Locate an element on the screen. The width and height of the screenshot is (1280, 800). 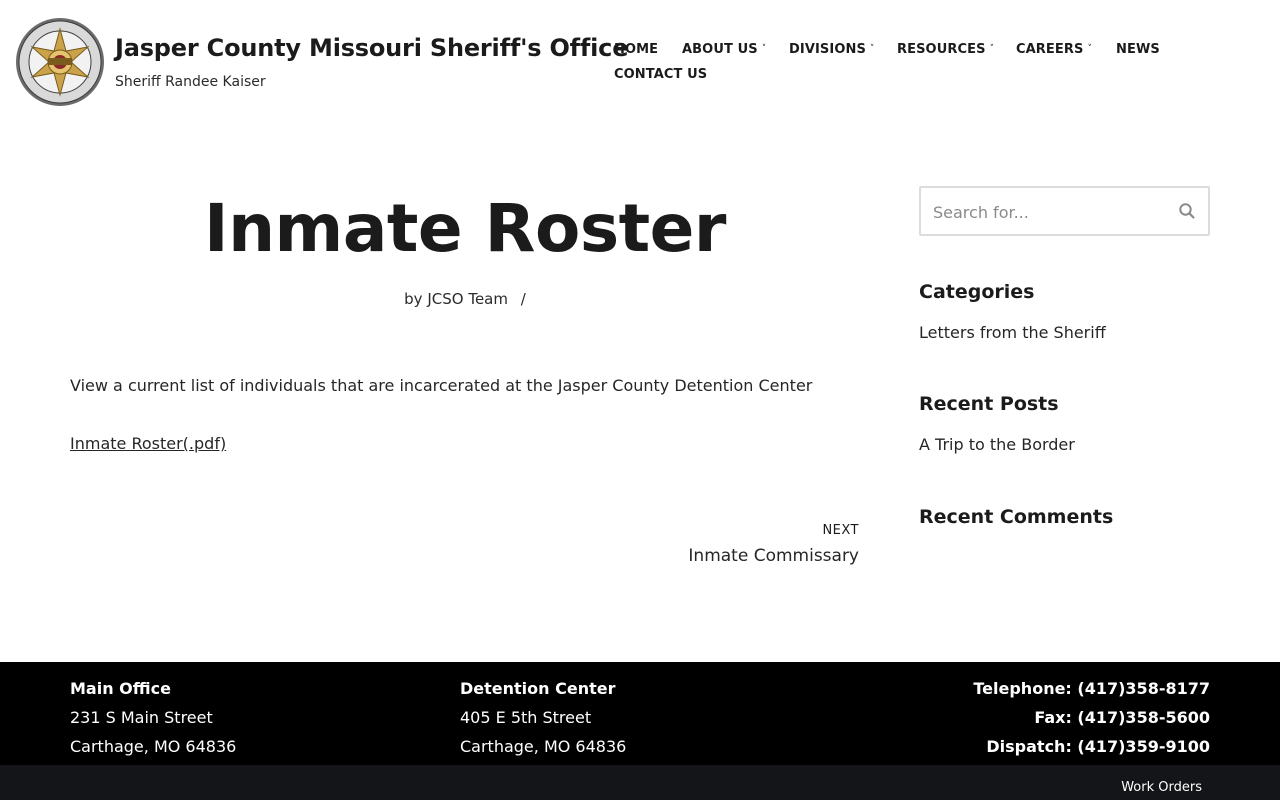
detention-center-city: Carthage, MO 64836 is located at coordinates (543, 746).